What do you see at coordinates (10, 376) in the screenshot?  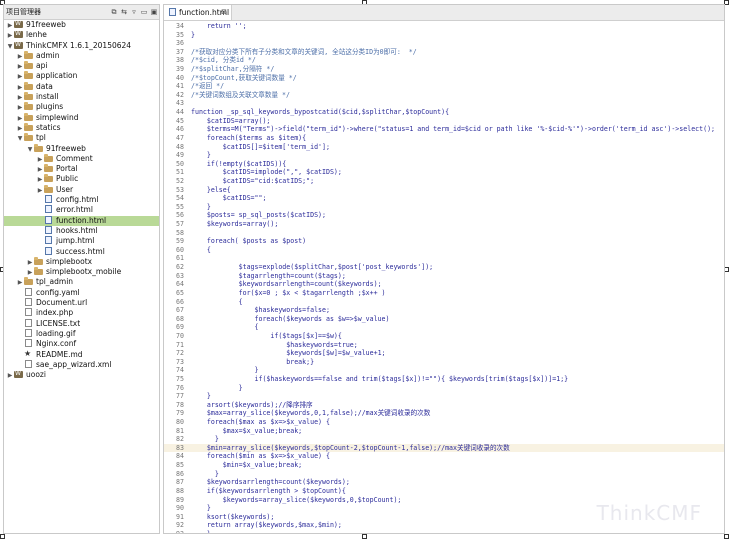 I see `collapsed-arrow-icon: ▶` at bounding box center [10, 376].